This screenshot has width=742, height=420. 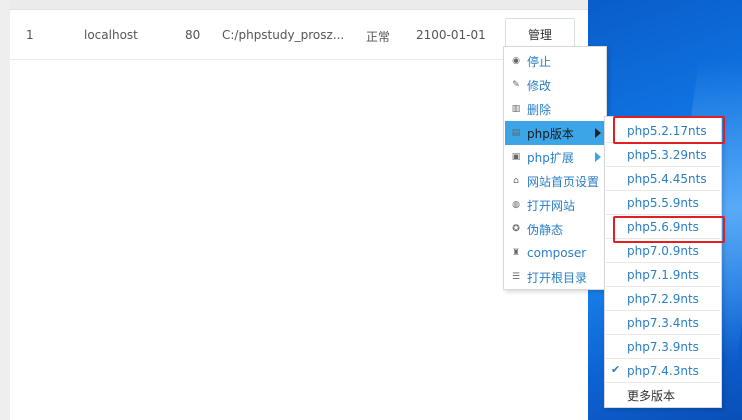 I want to click on submenu-item-more-versions: 更多版本, so click(x=663, y=395).